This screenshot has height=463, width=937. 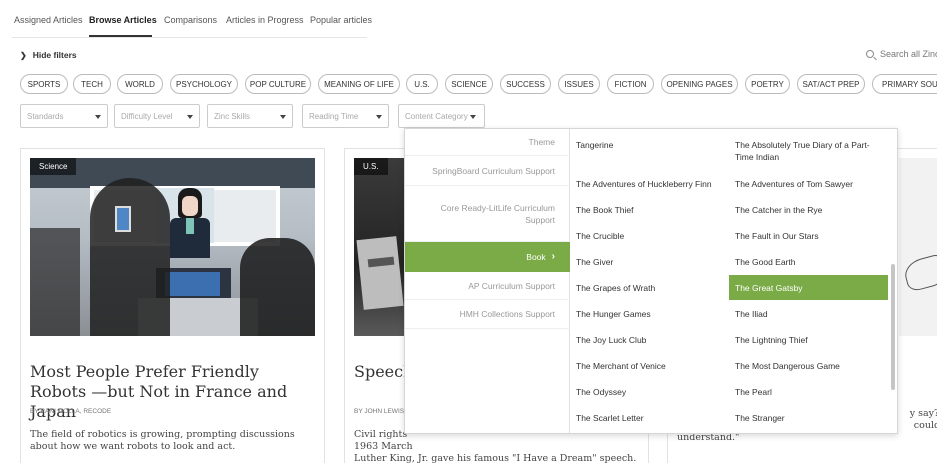 I want to click on category-item-core-ready: Core Ready-LitLife Curriculum Support, so click(x=487, y=214).